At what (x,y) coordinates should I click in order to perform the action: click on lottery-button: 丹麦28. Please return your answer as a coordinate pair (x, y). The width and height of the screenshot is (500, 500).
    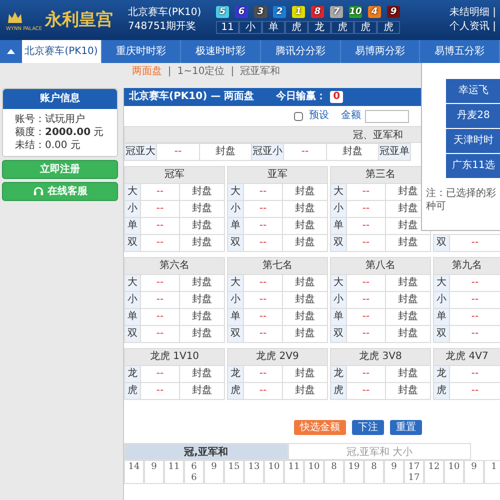
    Looking at the image, I should click on (473, 116).